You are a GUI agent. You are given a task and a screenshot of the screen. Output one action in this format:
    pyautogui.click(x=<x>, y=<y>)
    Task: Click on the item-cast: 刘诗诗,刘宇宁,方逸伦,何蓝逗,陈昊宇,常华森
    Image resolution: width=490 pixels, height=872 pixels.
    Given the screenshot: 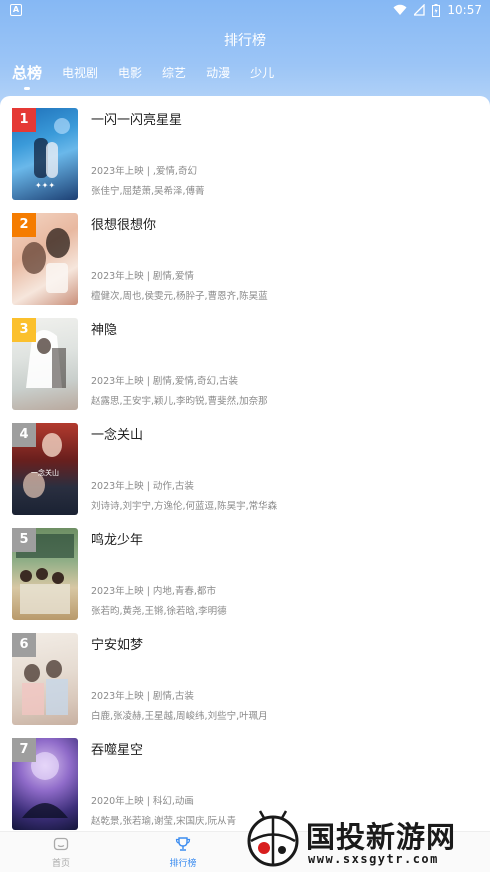 What is the action you would take?
    pyautogui.click(x=184, y=506)
    